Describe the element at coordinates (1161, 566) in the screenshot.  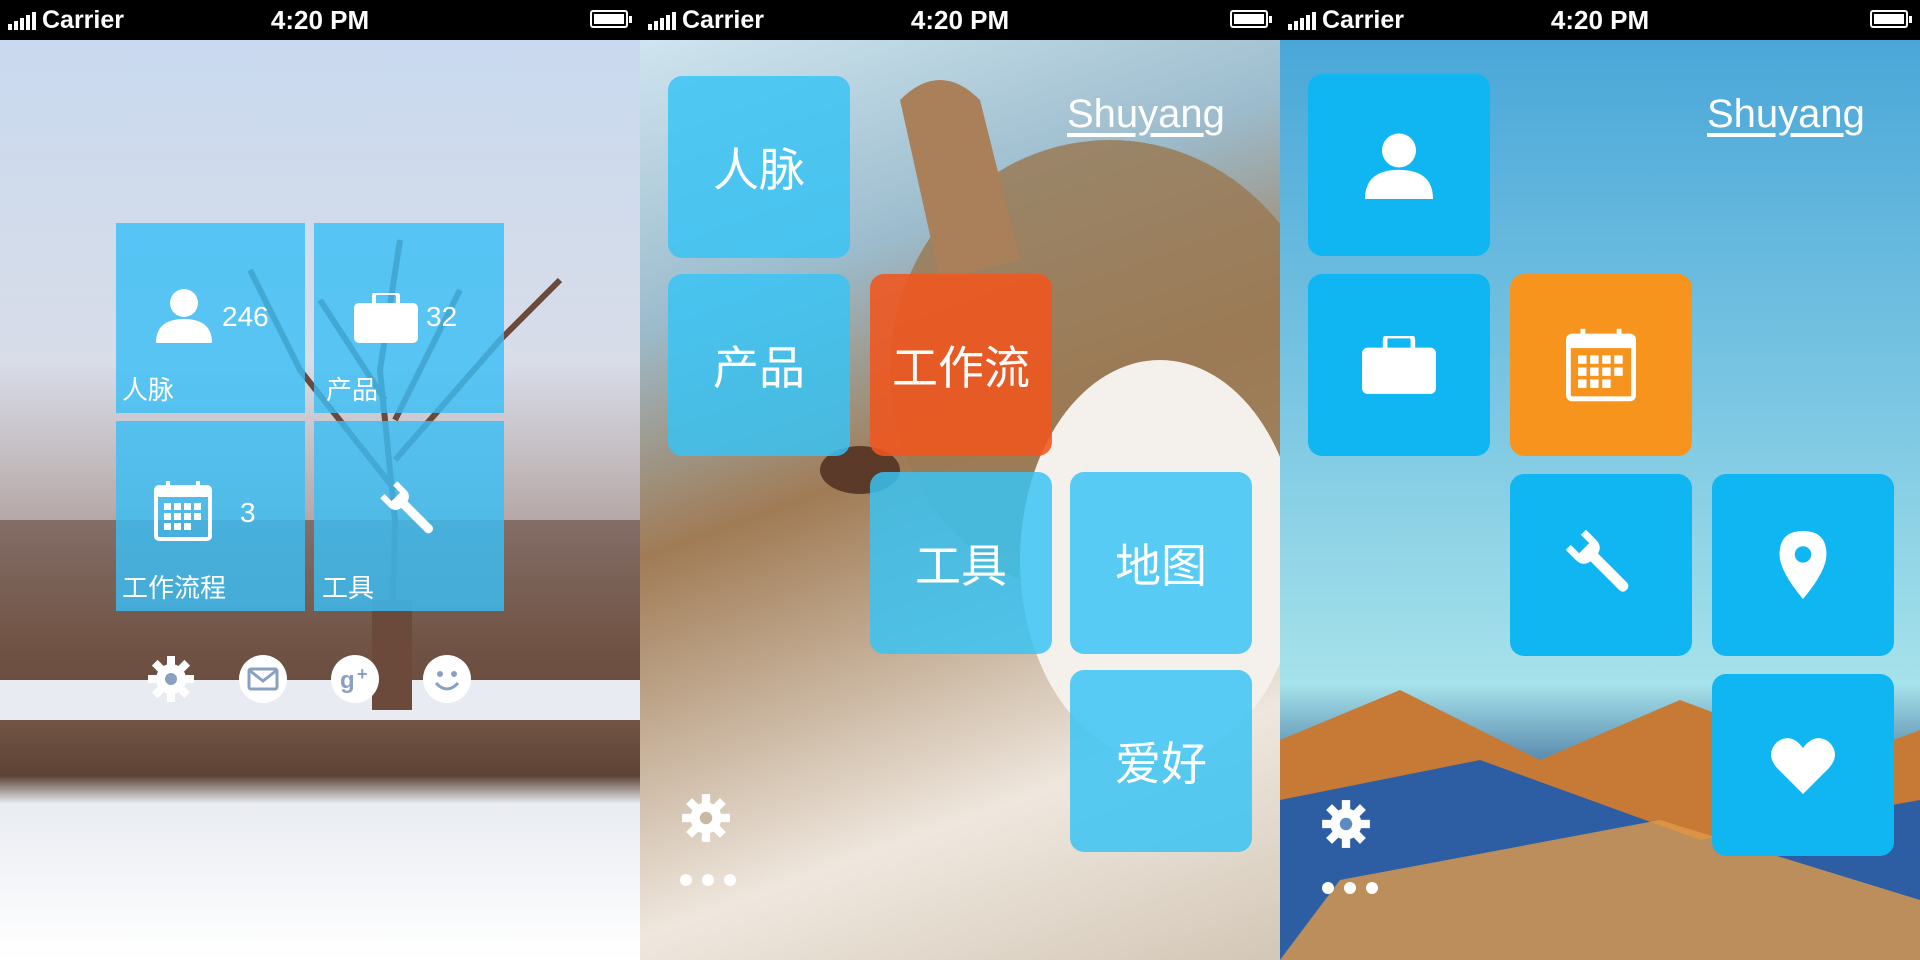
I see `map-label: 地图` at that location.